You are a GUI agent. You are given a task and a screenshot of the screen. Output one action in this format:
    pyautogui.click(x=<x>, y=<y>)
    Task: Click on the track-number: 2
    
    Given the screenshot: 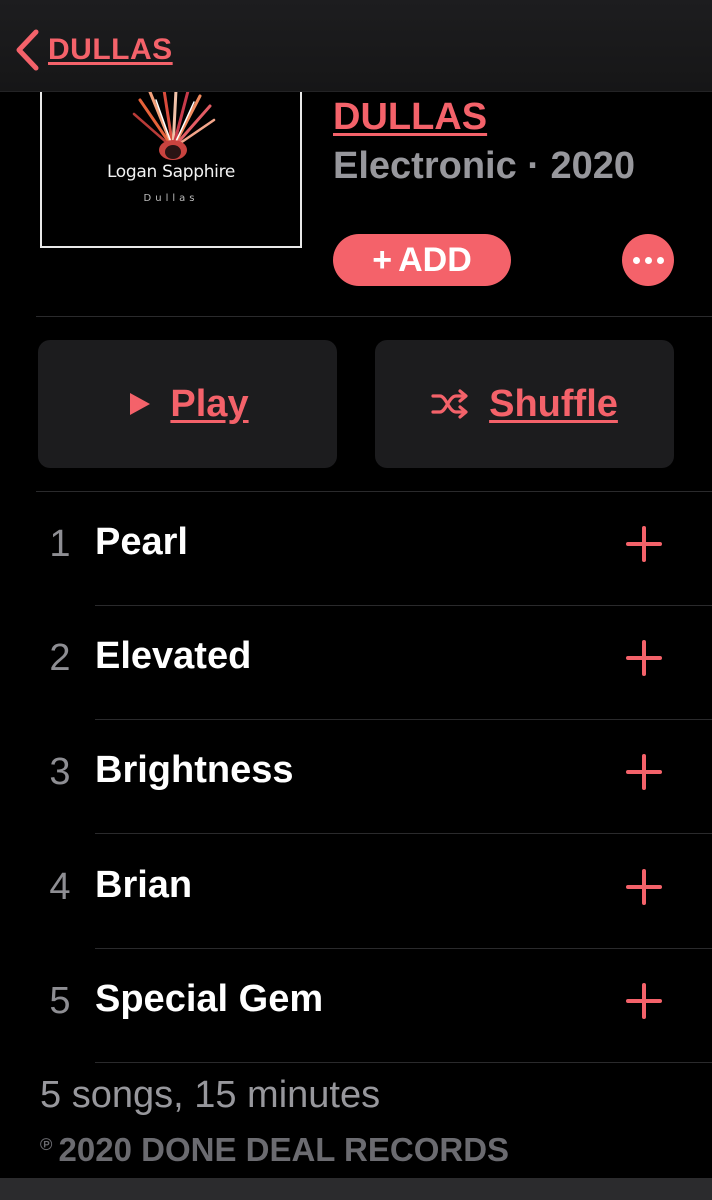 What is the action you would take?
    pyautogui.click(x=60, y=658)
    